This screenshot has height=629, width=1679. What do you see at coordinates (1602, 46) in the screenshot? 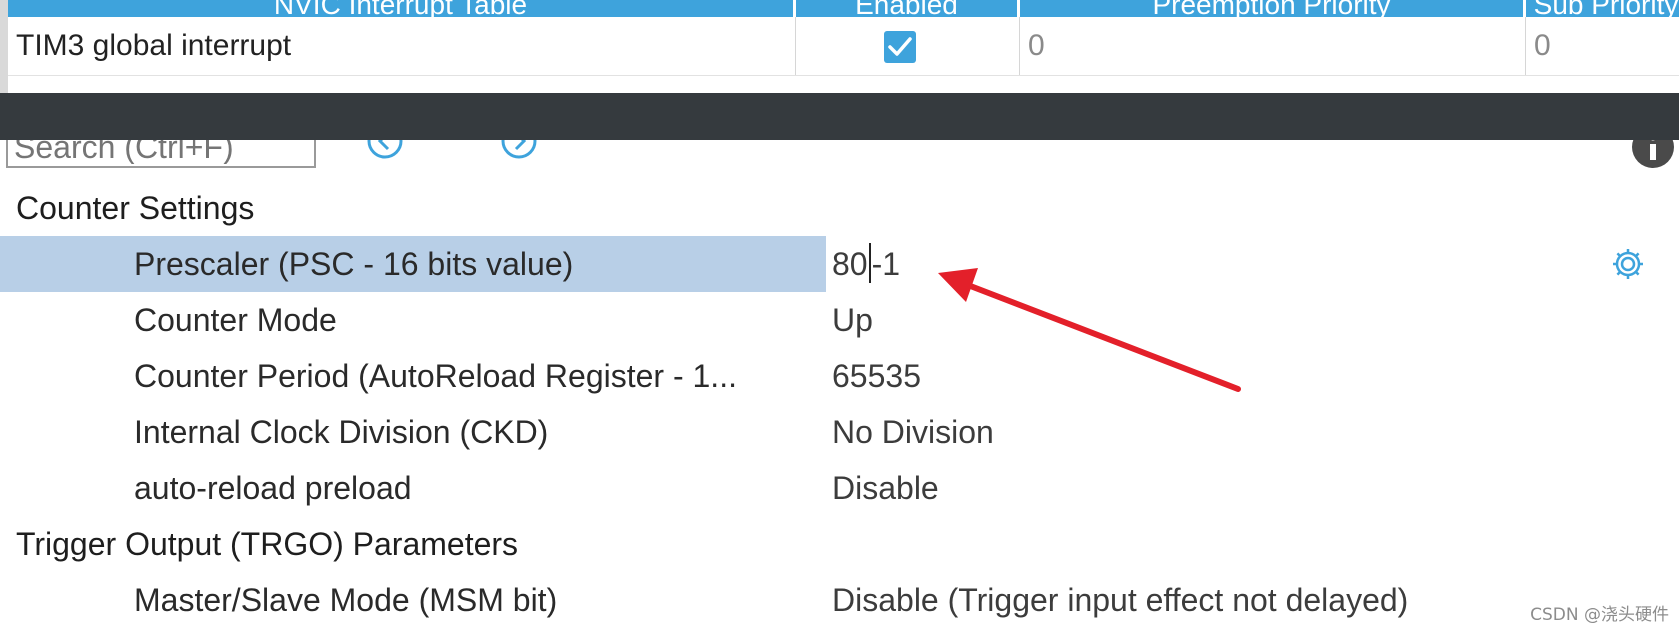
I see `sub-priority-cell: 0` at bounding box center [1602, 46].